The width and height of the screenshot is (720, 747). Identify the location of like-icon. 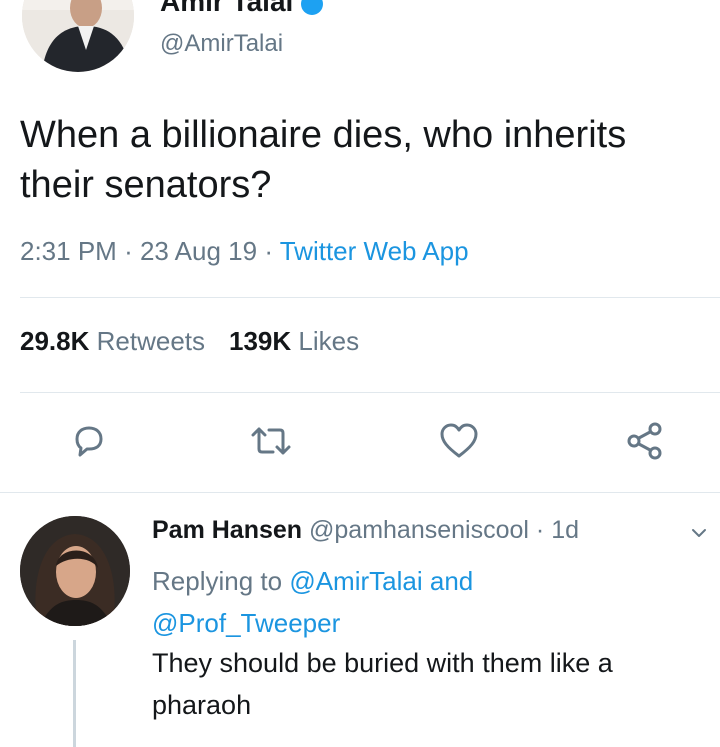
(459, 440).